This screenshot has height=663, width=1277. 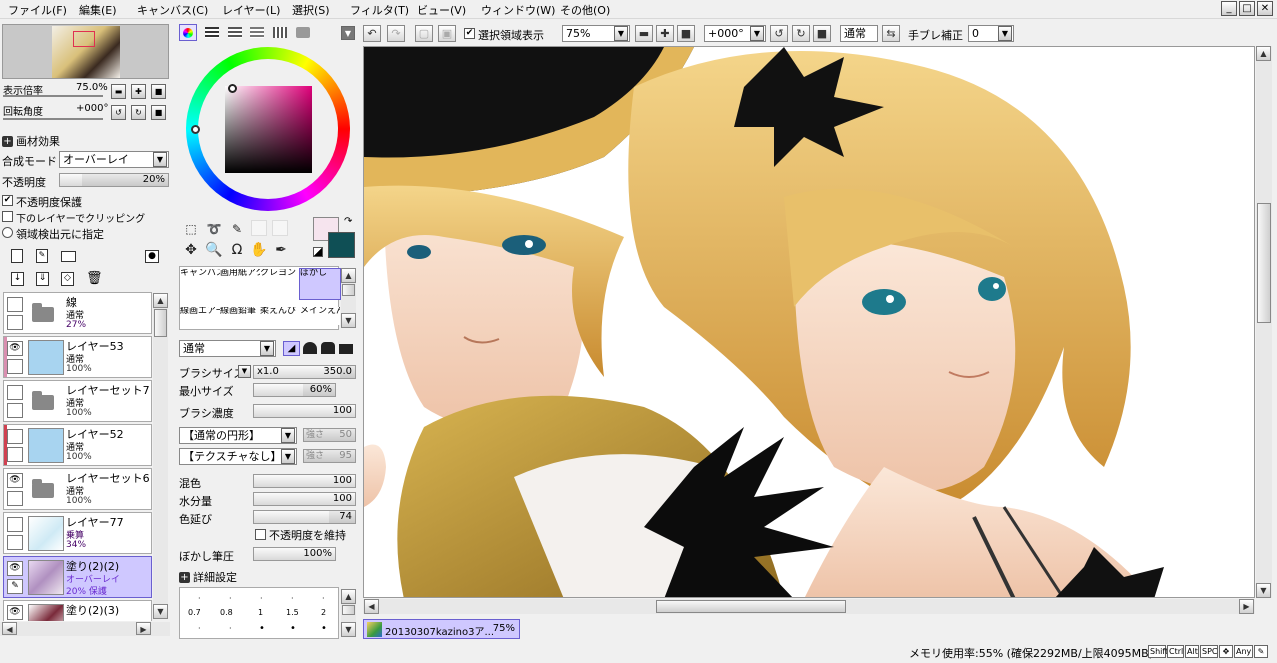 I want to click on show-selection-checkbox: ✔, so click(x=469, y=33).